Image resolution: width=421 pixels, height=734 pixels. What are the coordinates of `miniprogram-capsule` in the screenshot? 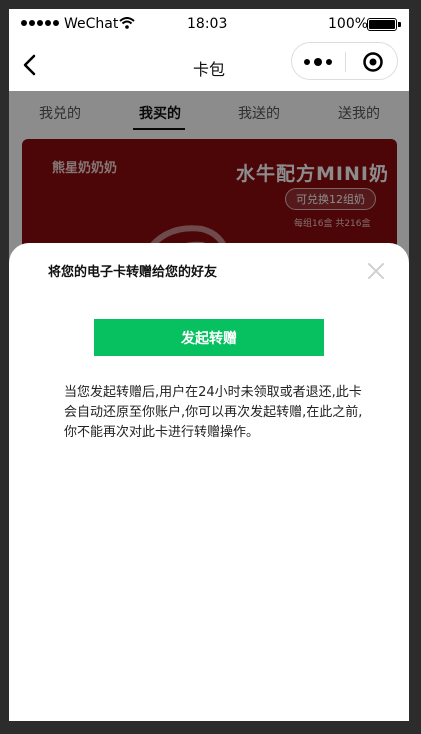 It's located at (344, 61).